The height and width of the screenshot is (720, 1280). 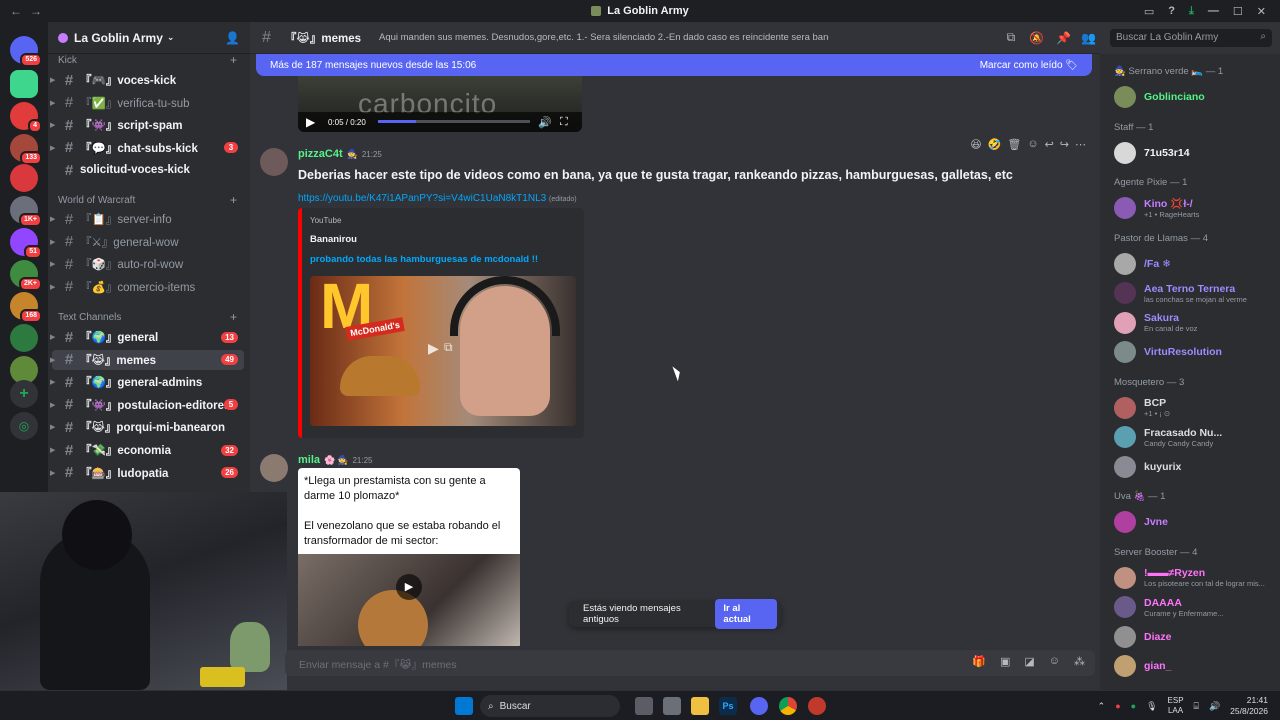 What do you see at coordinates (148, 170) in the screenshot?
I see `channel-item: # solicitud-voces-kick` at bounding box center [148, 170].